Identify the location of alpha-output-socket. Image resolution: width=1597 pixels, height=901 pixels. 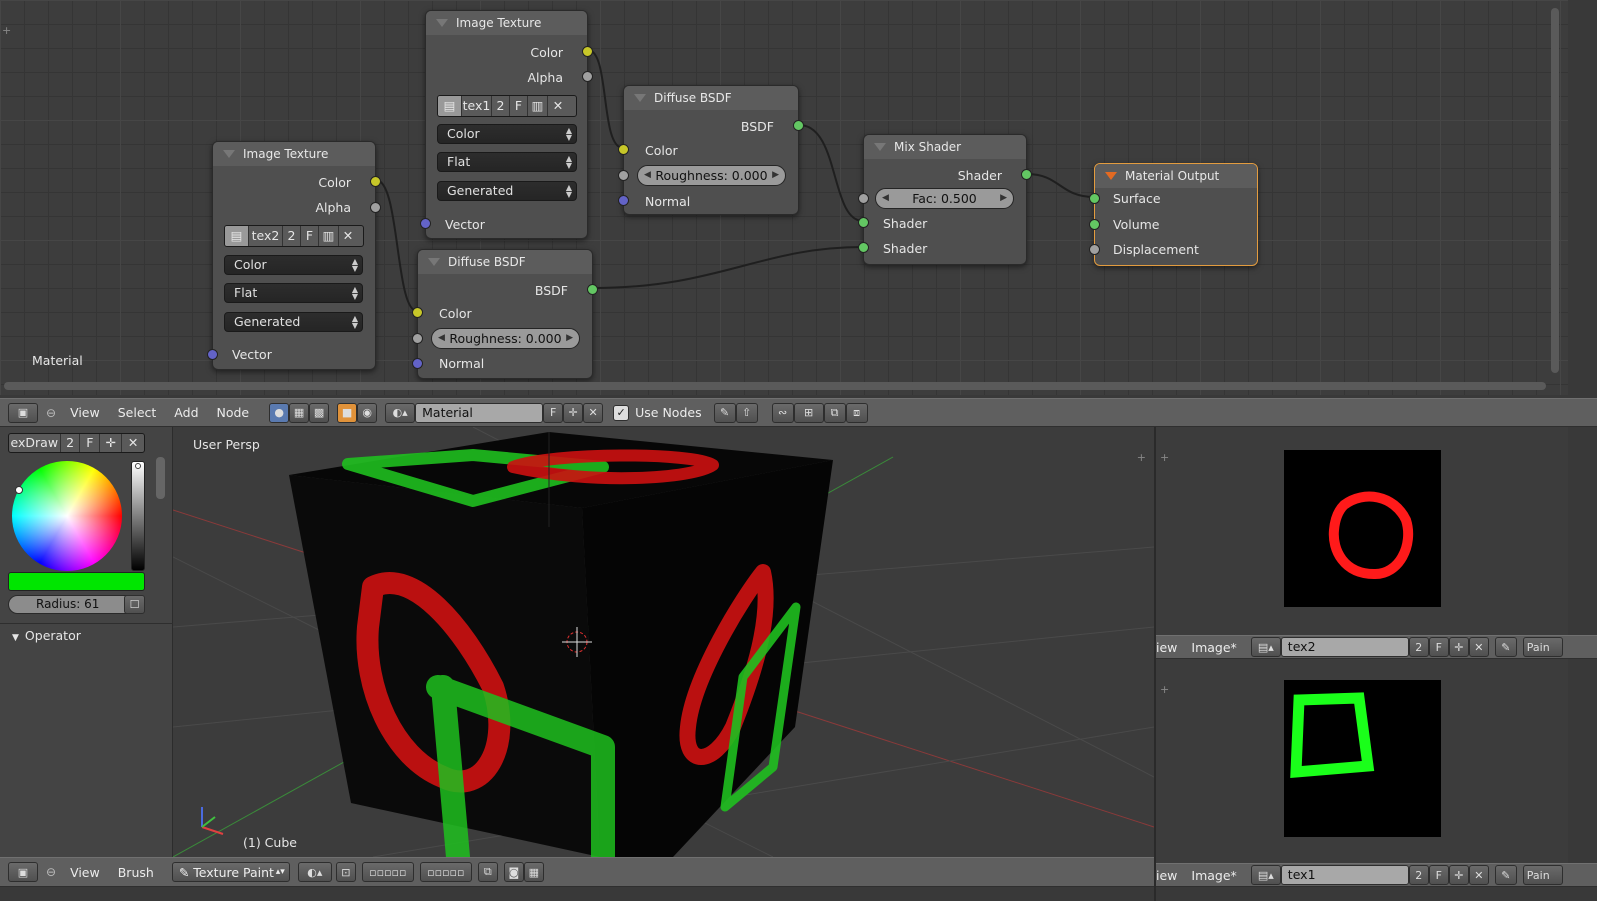
(375, 207).